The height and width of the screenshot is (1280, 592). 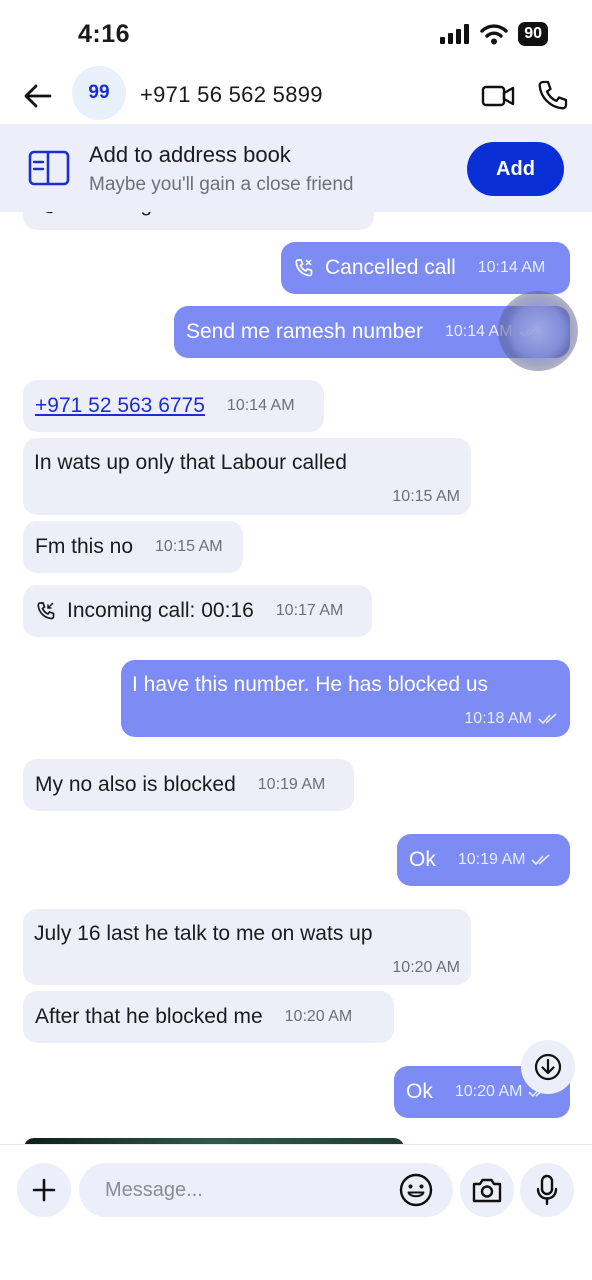 I want to click on message-text: I have this number. He has blocked us, so click(x=310, y=684).